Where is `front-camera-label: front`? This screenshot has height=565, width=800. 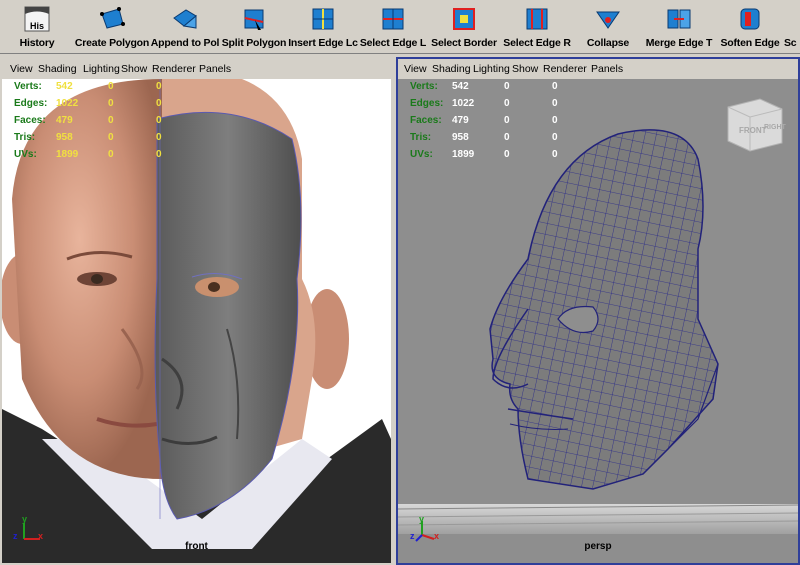 front-camera-label: front is located at coordinates (196, 546).